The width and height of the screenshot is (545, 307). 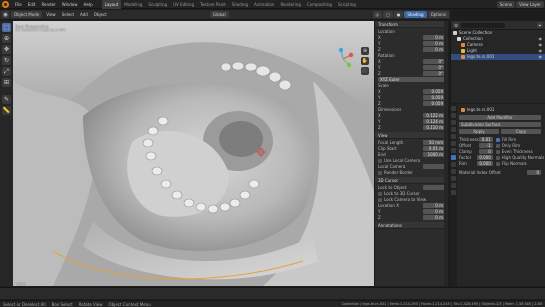 What do you see at coordinates (365, 71) in the screenshot?
I see `camera-view-icon: 🎥` at bounding box center [365, 71].